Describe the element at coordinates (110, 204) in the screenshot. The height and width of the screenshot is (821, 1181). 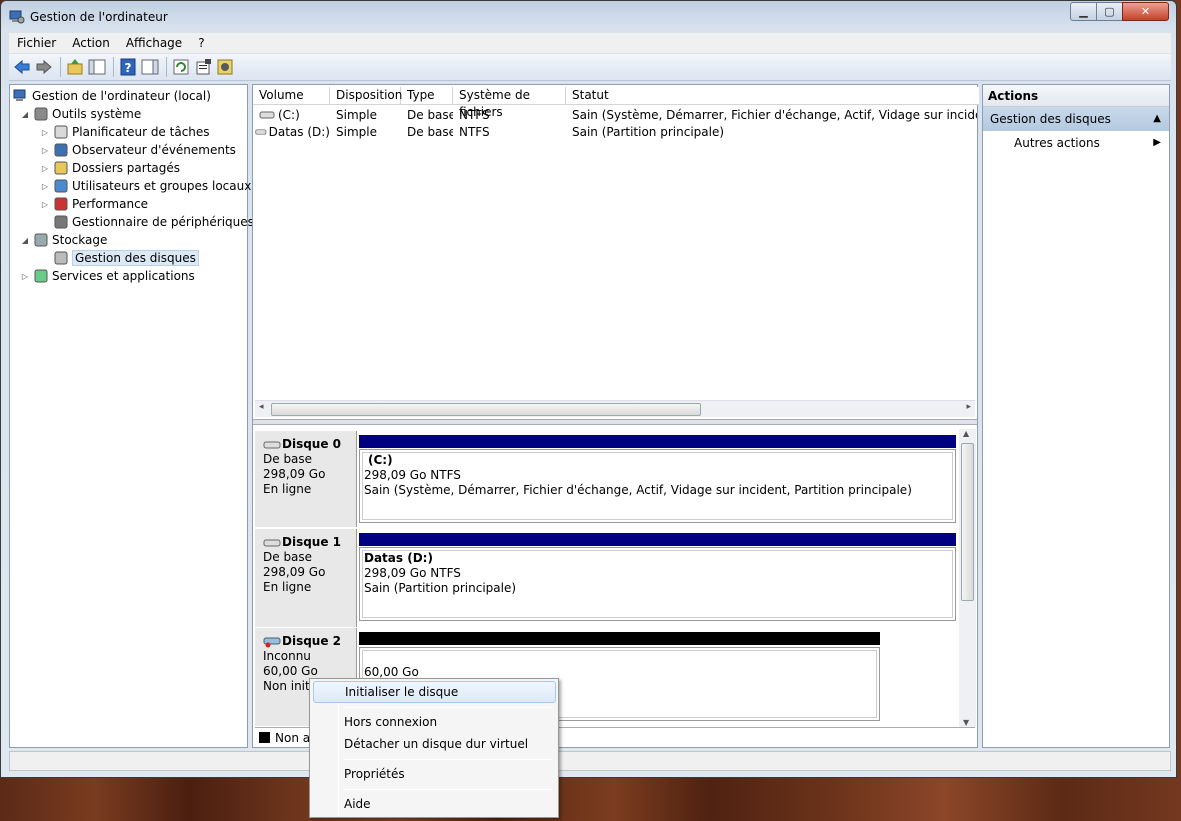
I see `tree-item-label: Performance` at that location.